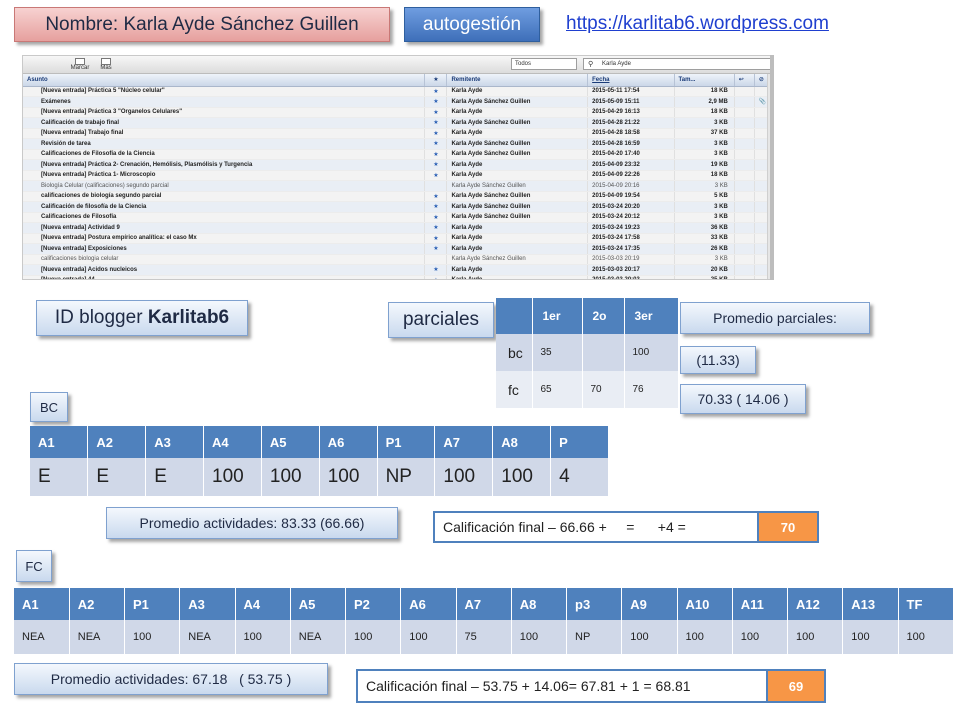 The height and width of the screenshot is (720, 960). What do you see at coordinates (224, 102) in the screenshot?
I see `mail-subject: Exámenes` at bounding box center [224, 102].